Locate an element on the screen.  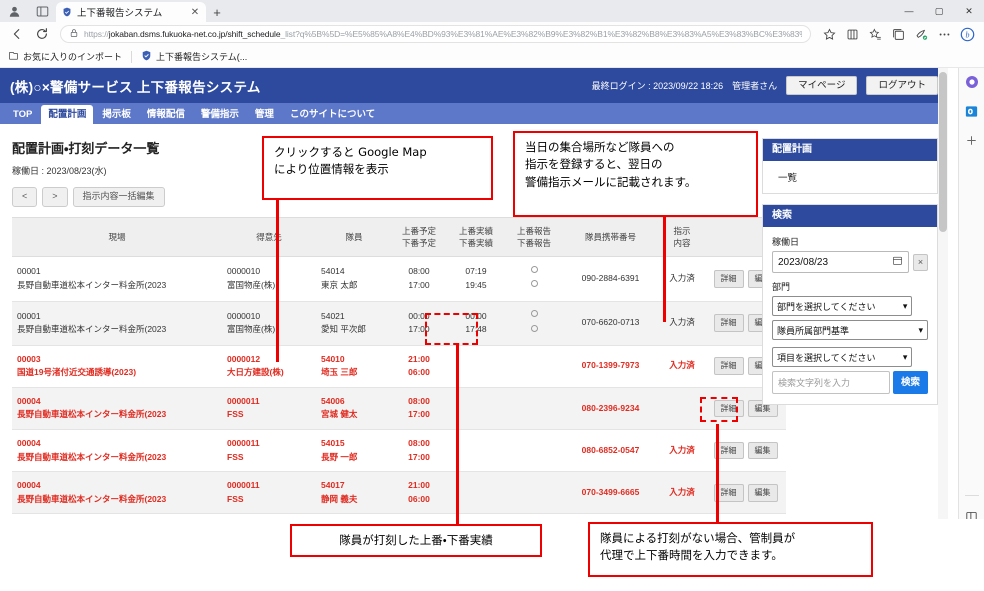
col-guard: 隊員 is located at coordinates (354, 237).